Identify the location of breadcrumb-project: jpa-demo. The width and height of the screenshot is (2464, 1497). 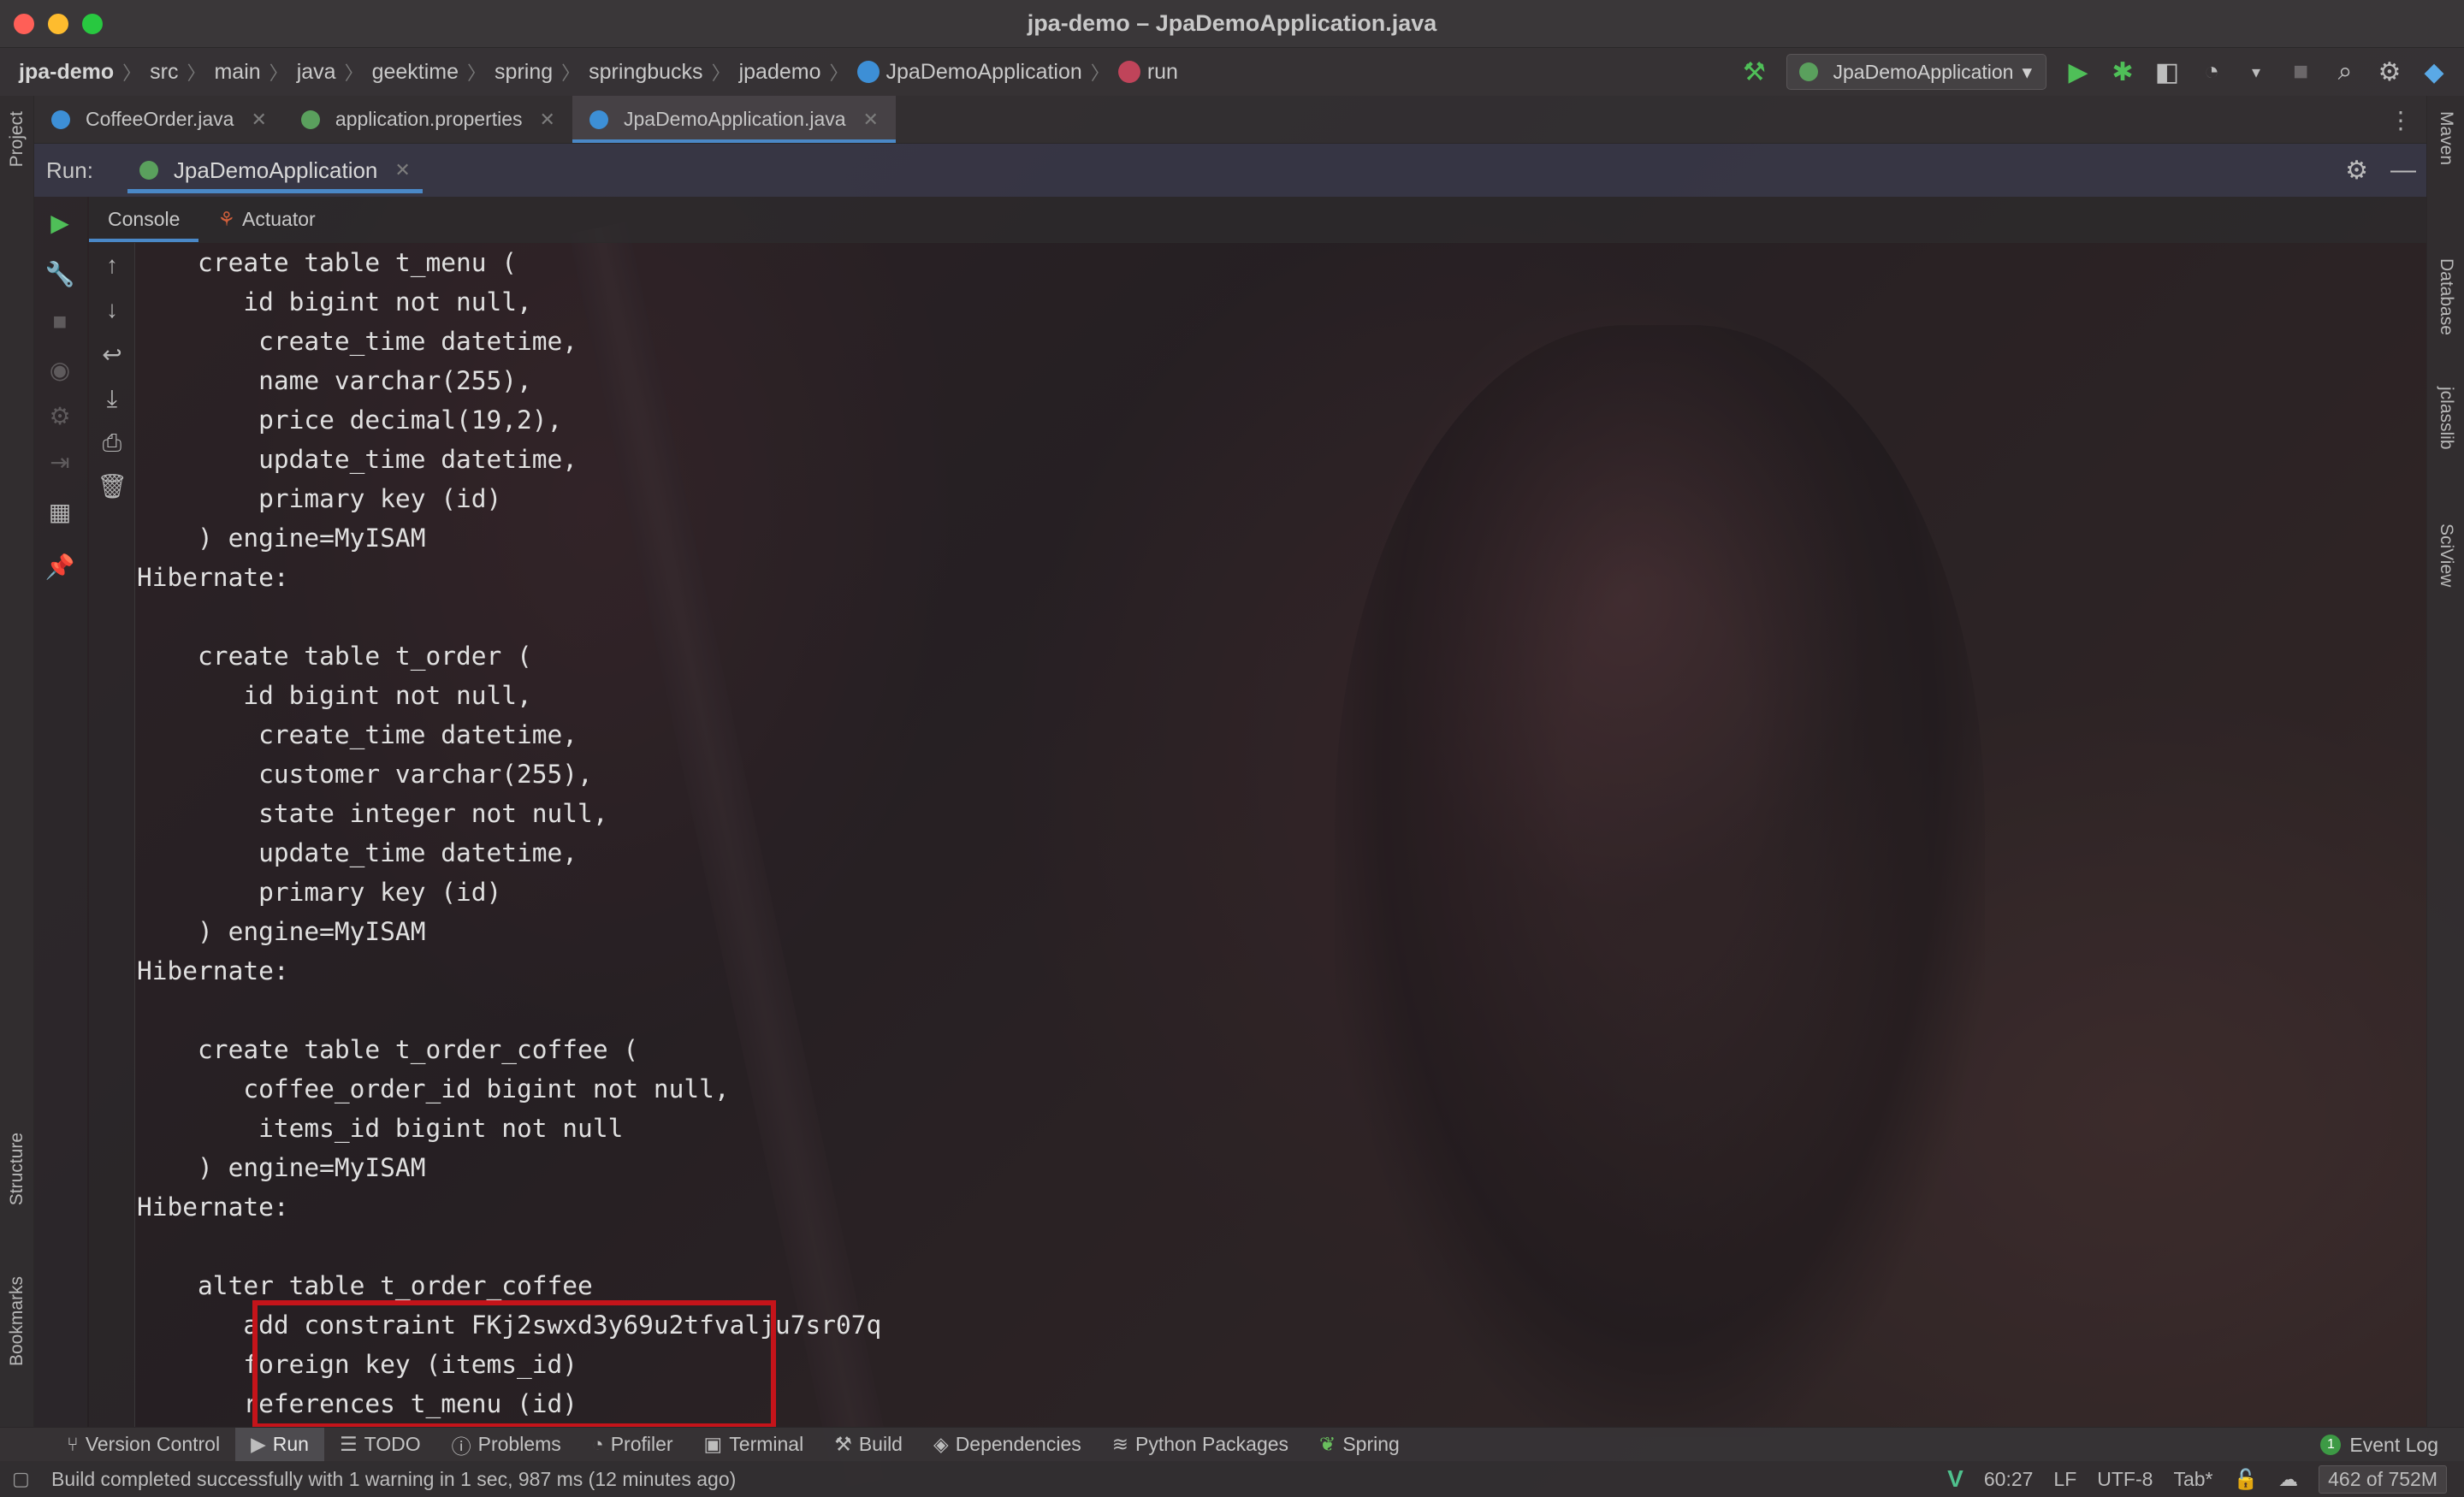
(66, 72).